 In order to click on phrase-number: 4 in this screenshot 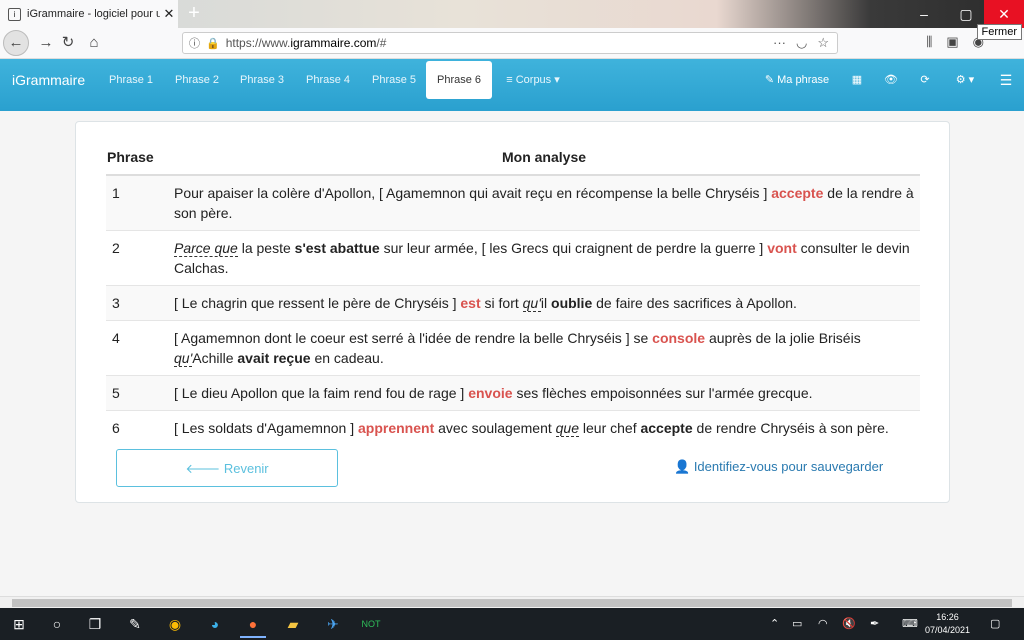, I will do `click(137, 348)`.